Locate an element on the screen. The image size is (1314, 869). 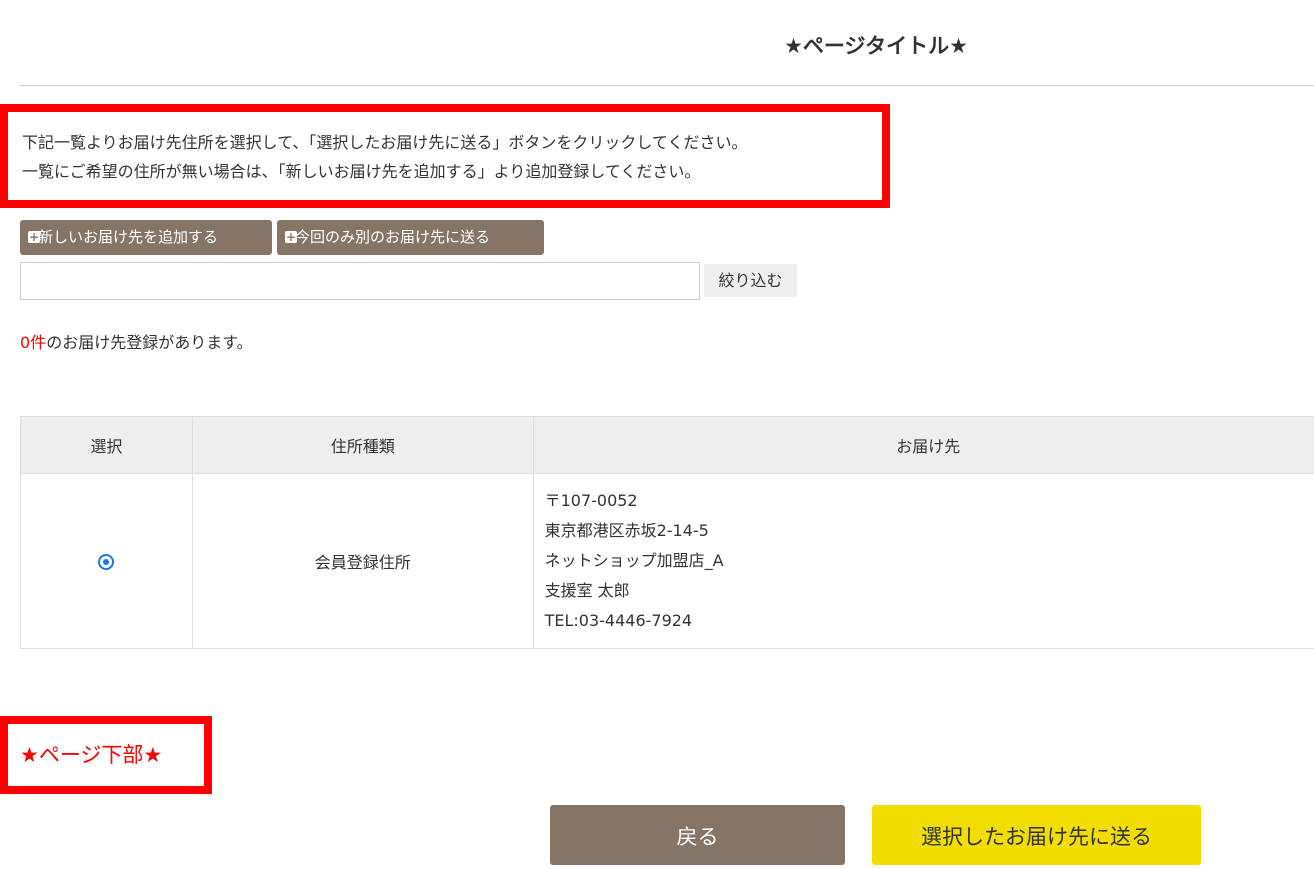
address-type-cell: 会員登録住所 is located at coordinates (362, 561).